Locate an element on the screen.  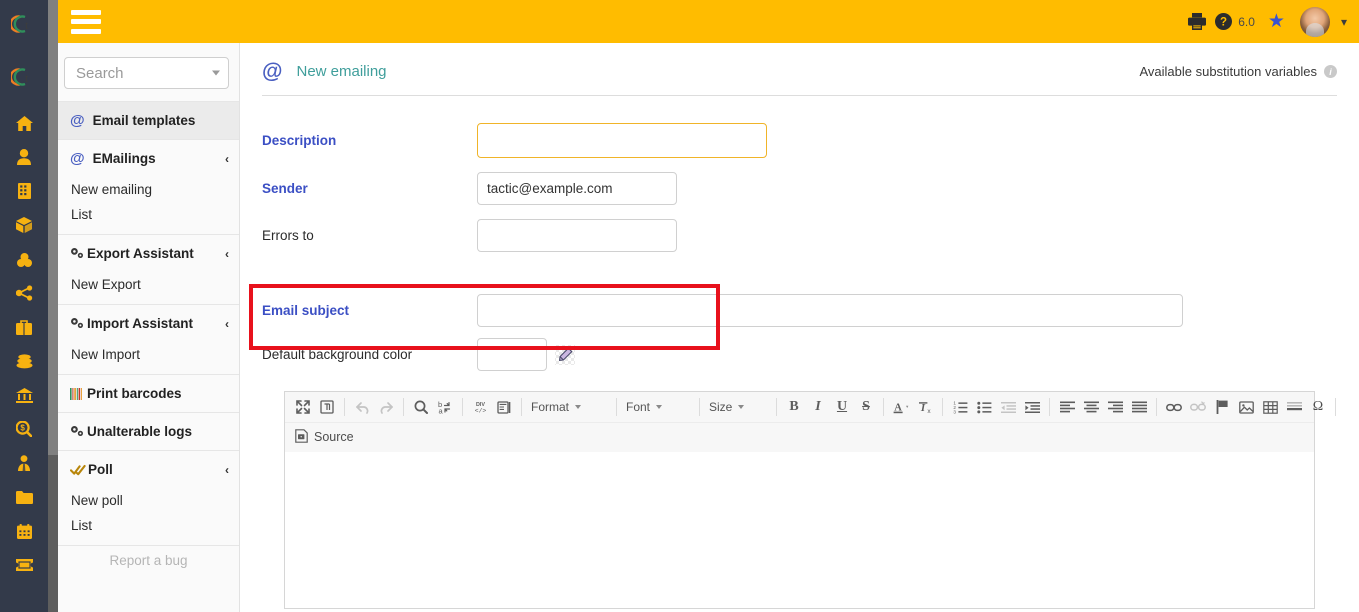
search-box is located at coordinates (146, 73).